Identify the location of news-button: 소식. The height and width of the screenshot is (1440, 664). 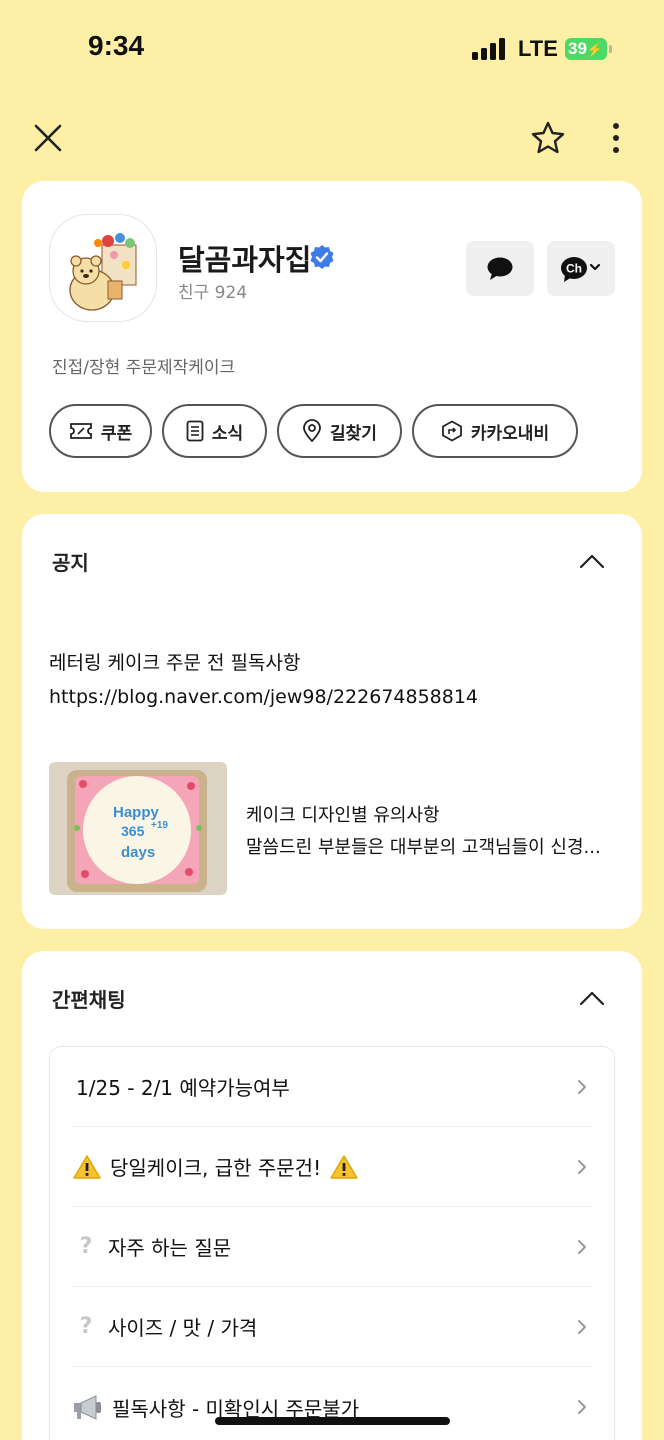
(214, 431).